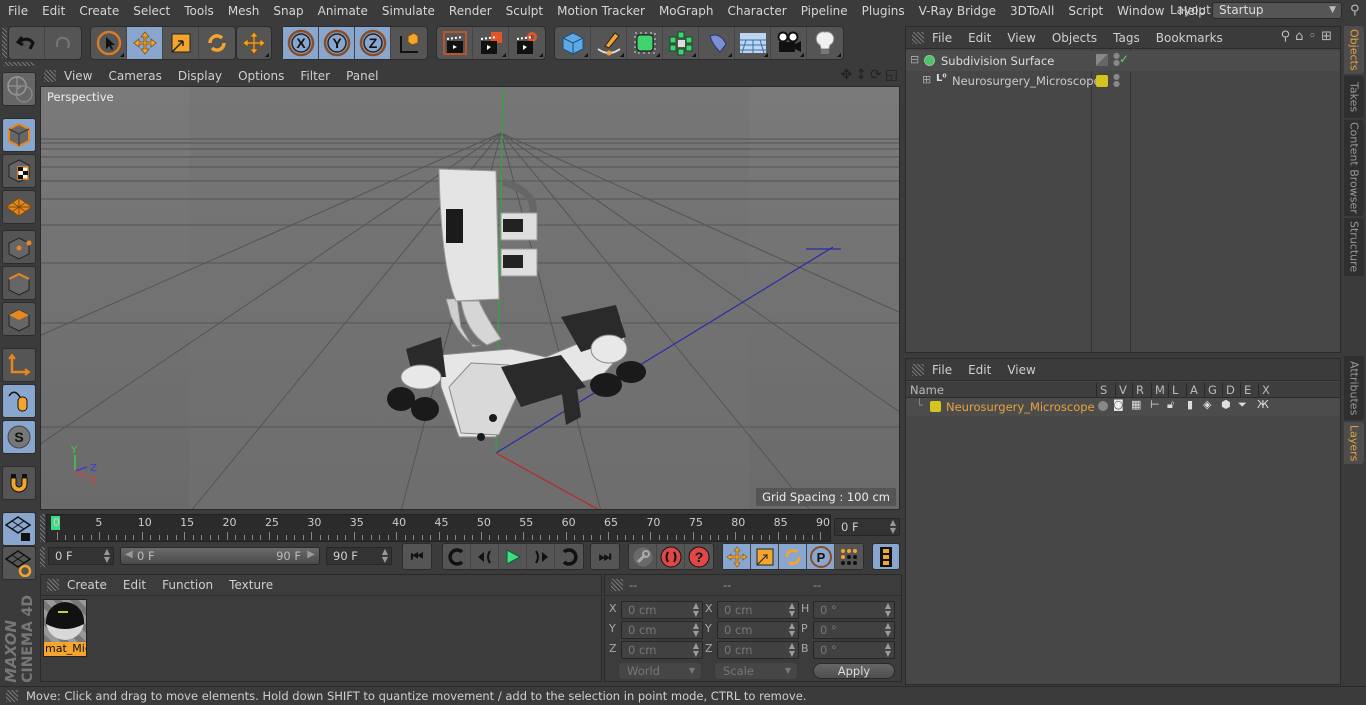 The height and width of the screenshot is (705, 1366). Describe the element at coordinates (918, 37) in the screenshot. I see `object-grip` at that location.